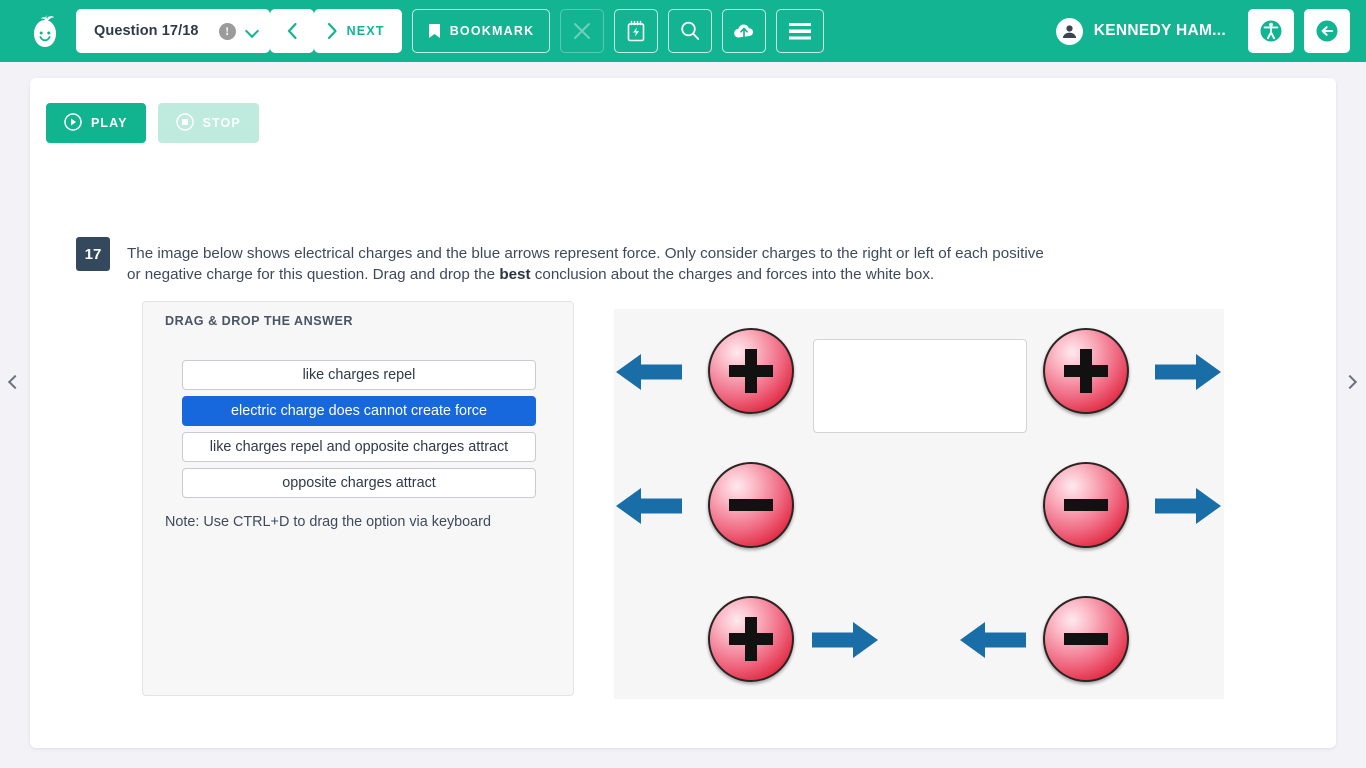 Image resolution: width=1366 pixels, height=768 pixels. I want to click on page-prev-arrow, so click(18, 384).